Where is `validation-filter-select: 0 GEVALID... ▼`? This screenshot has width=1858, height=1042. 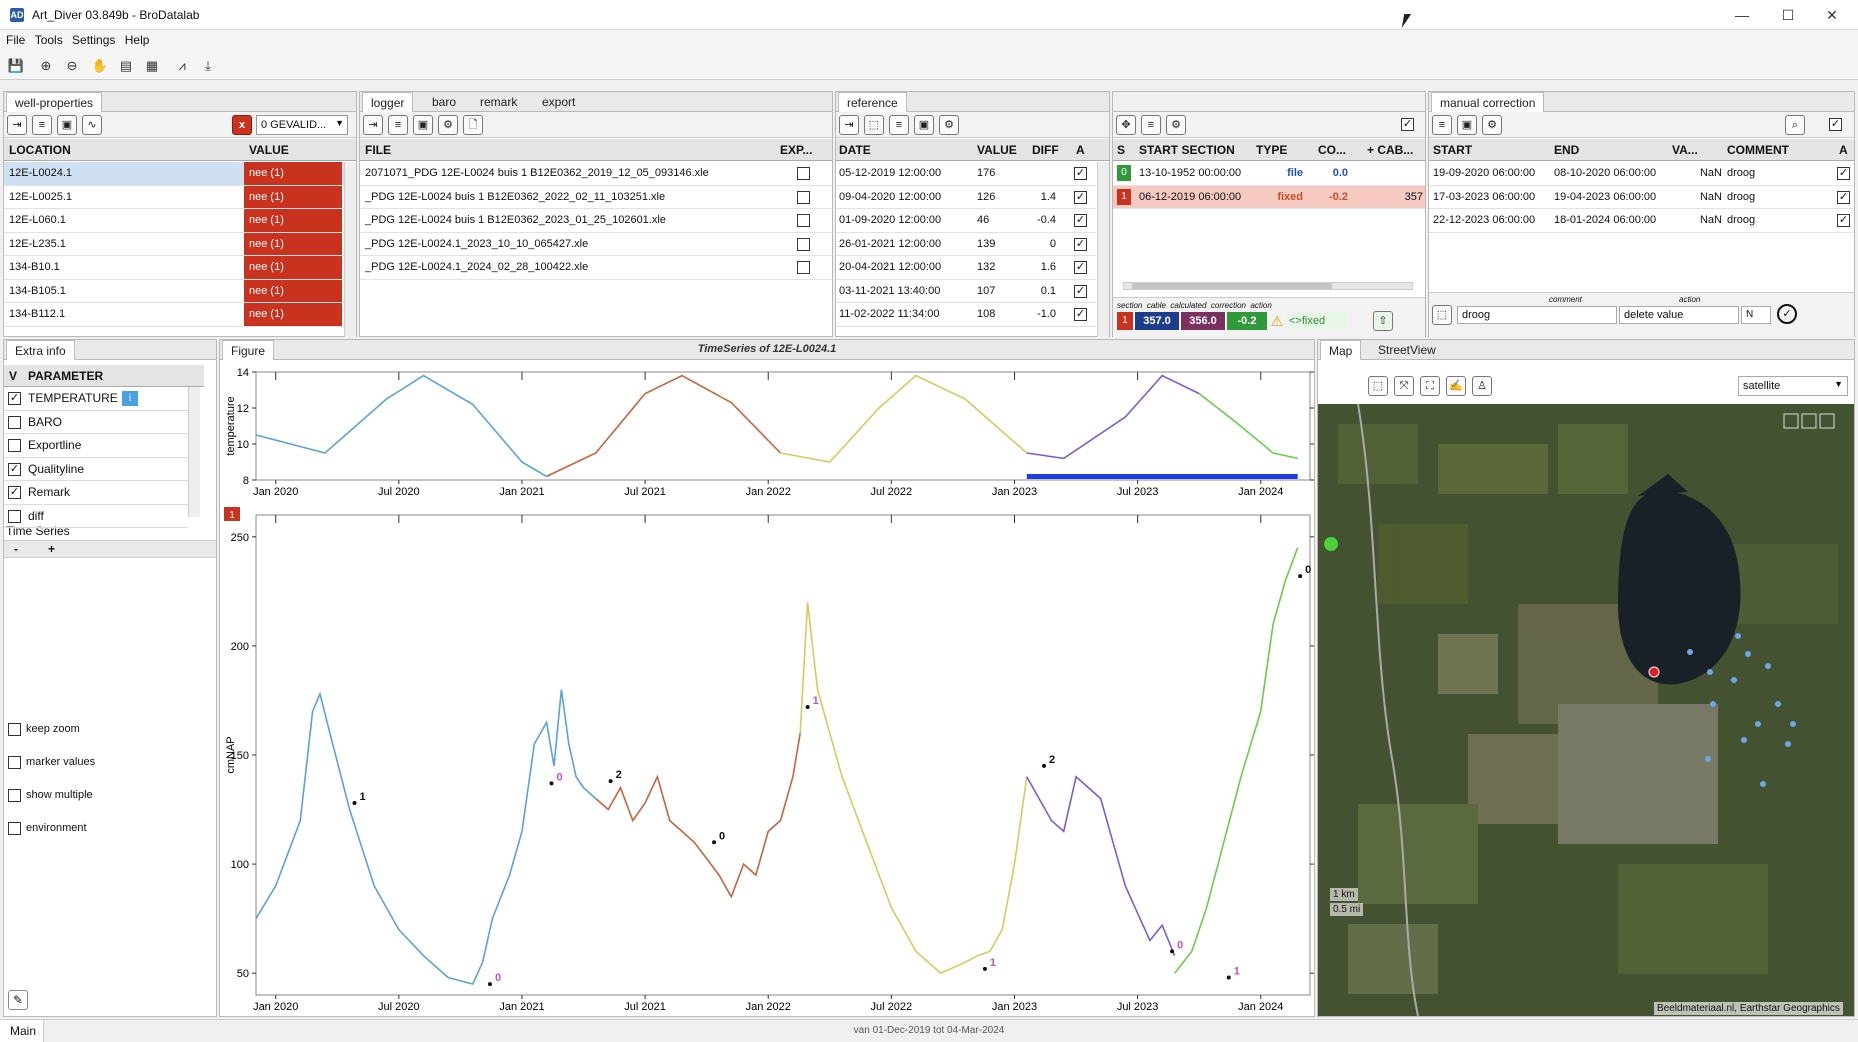 validation-filter-select: 0 GEVALID... ▼ is located at coordinates (302, 125).